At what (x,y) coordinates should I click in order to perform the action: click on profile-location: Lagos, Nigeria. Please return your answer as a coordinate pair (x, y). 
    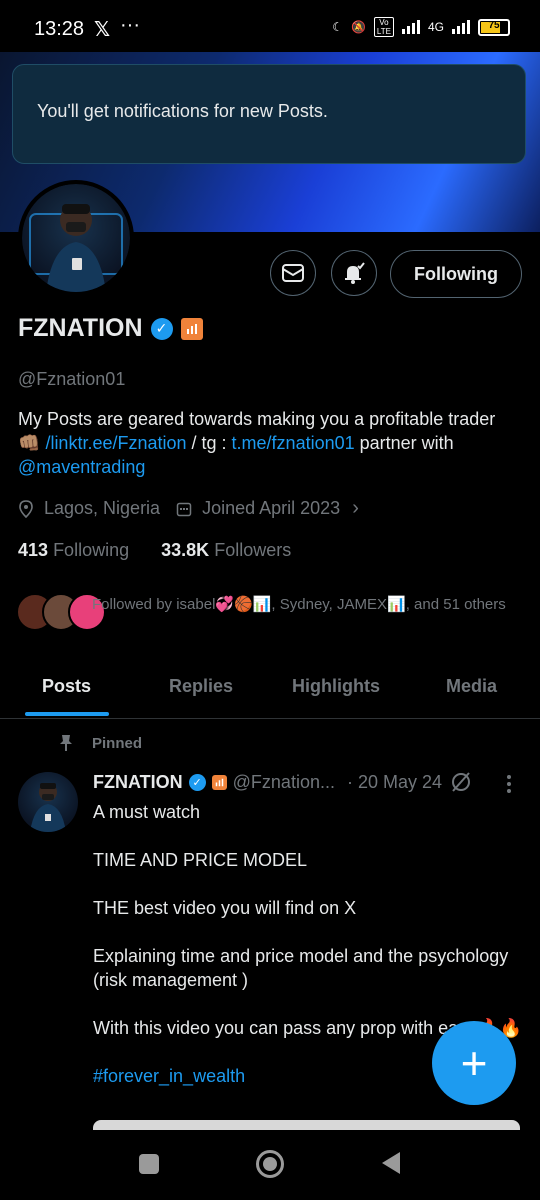
    Looking at the image, I should click on (102, 508).